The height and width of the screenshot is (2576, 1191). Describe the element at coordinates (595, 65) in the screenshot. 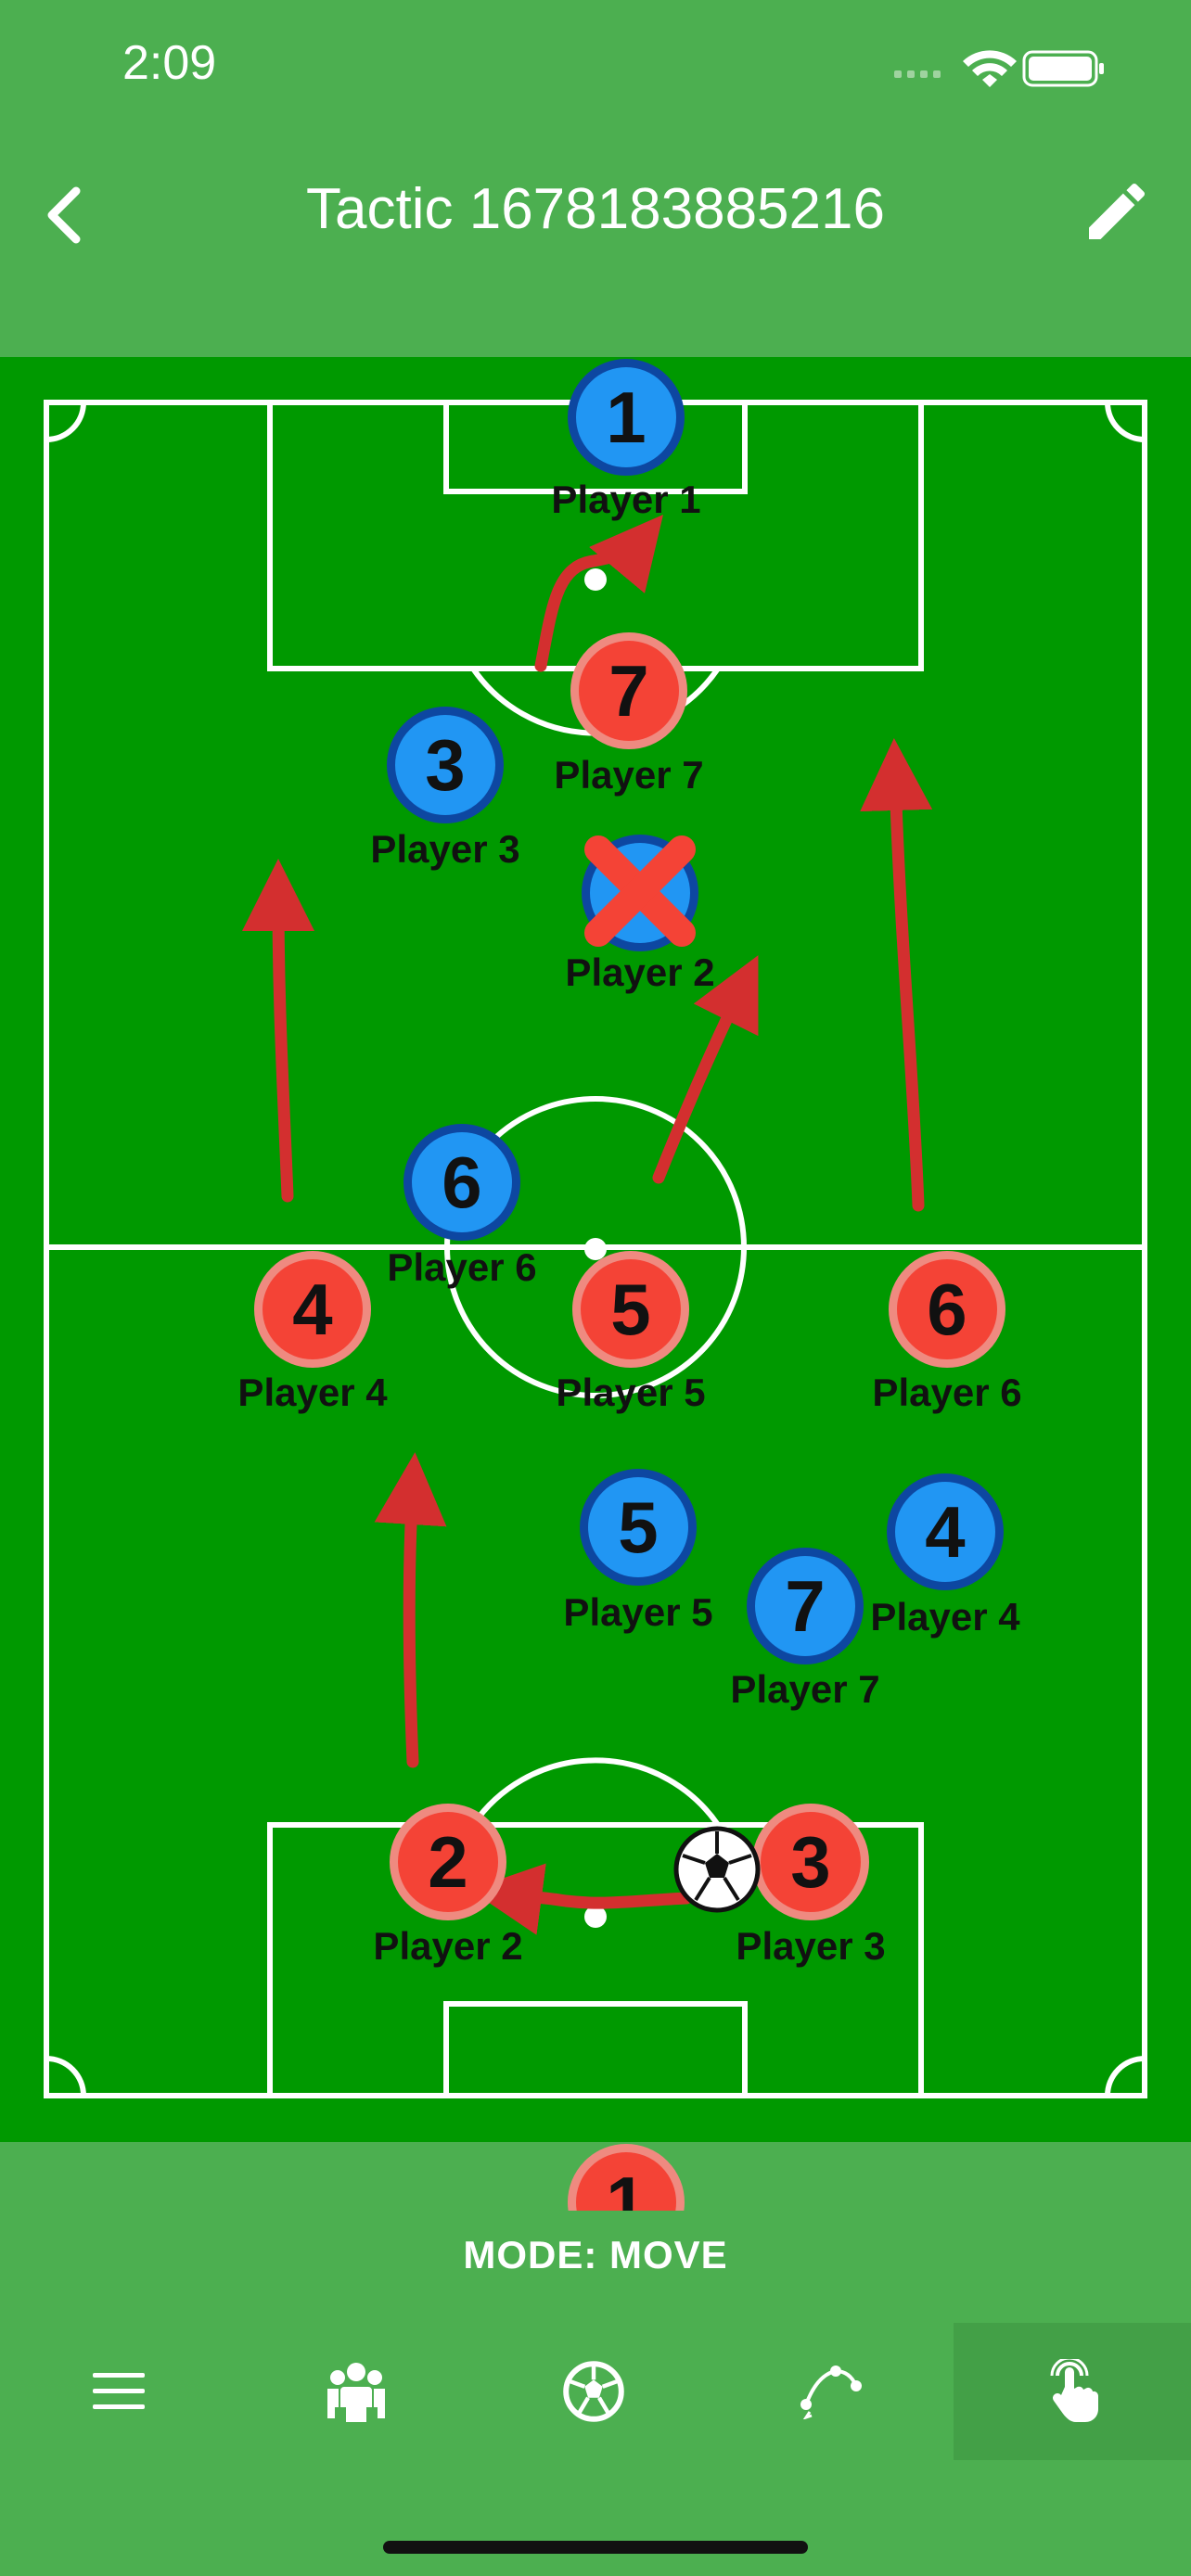

I see `status-bar: 2:09` at that location.